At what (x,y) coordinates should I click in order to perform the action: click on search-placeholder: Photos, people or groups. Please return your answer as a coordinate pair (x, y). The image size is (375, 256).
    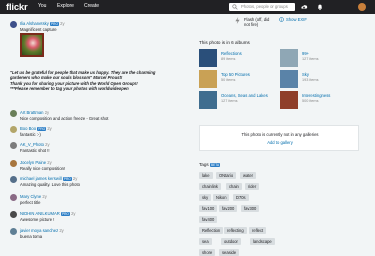
    Looking at the image, I should click on (264, 6).